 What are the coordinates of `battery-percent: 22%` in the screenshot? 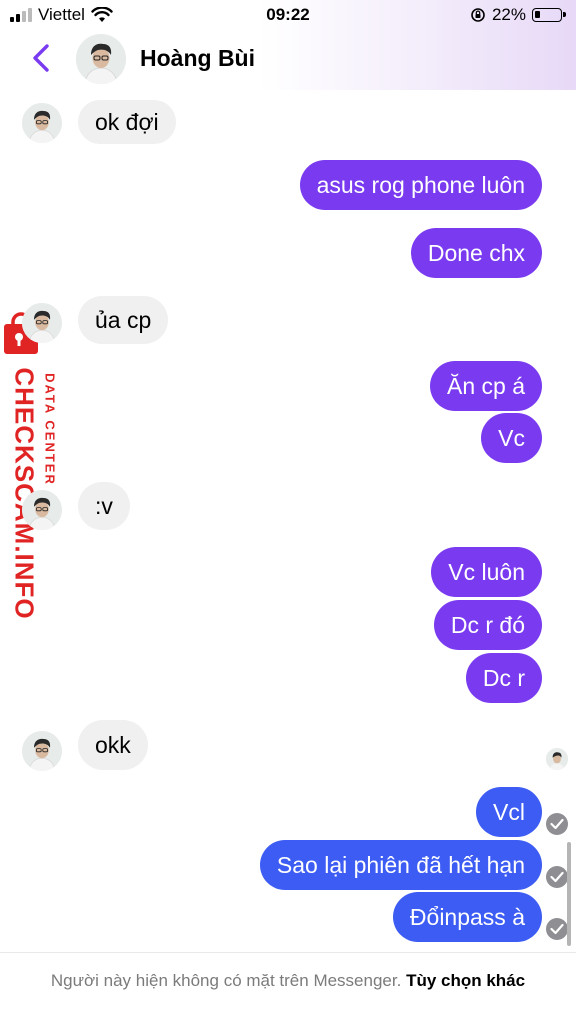 It's located at (508, 14).